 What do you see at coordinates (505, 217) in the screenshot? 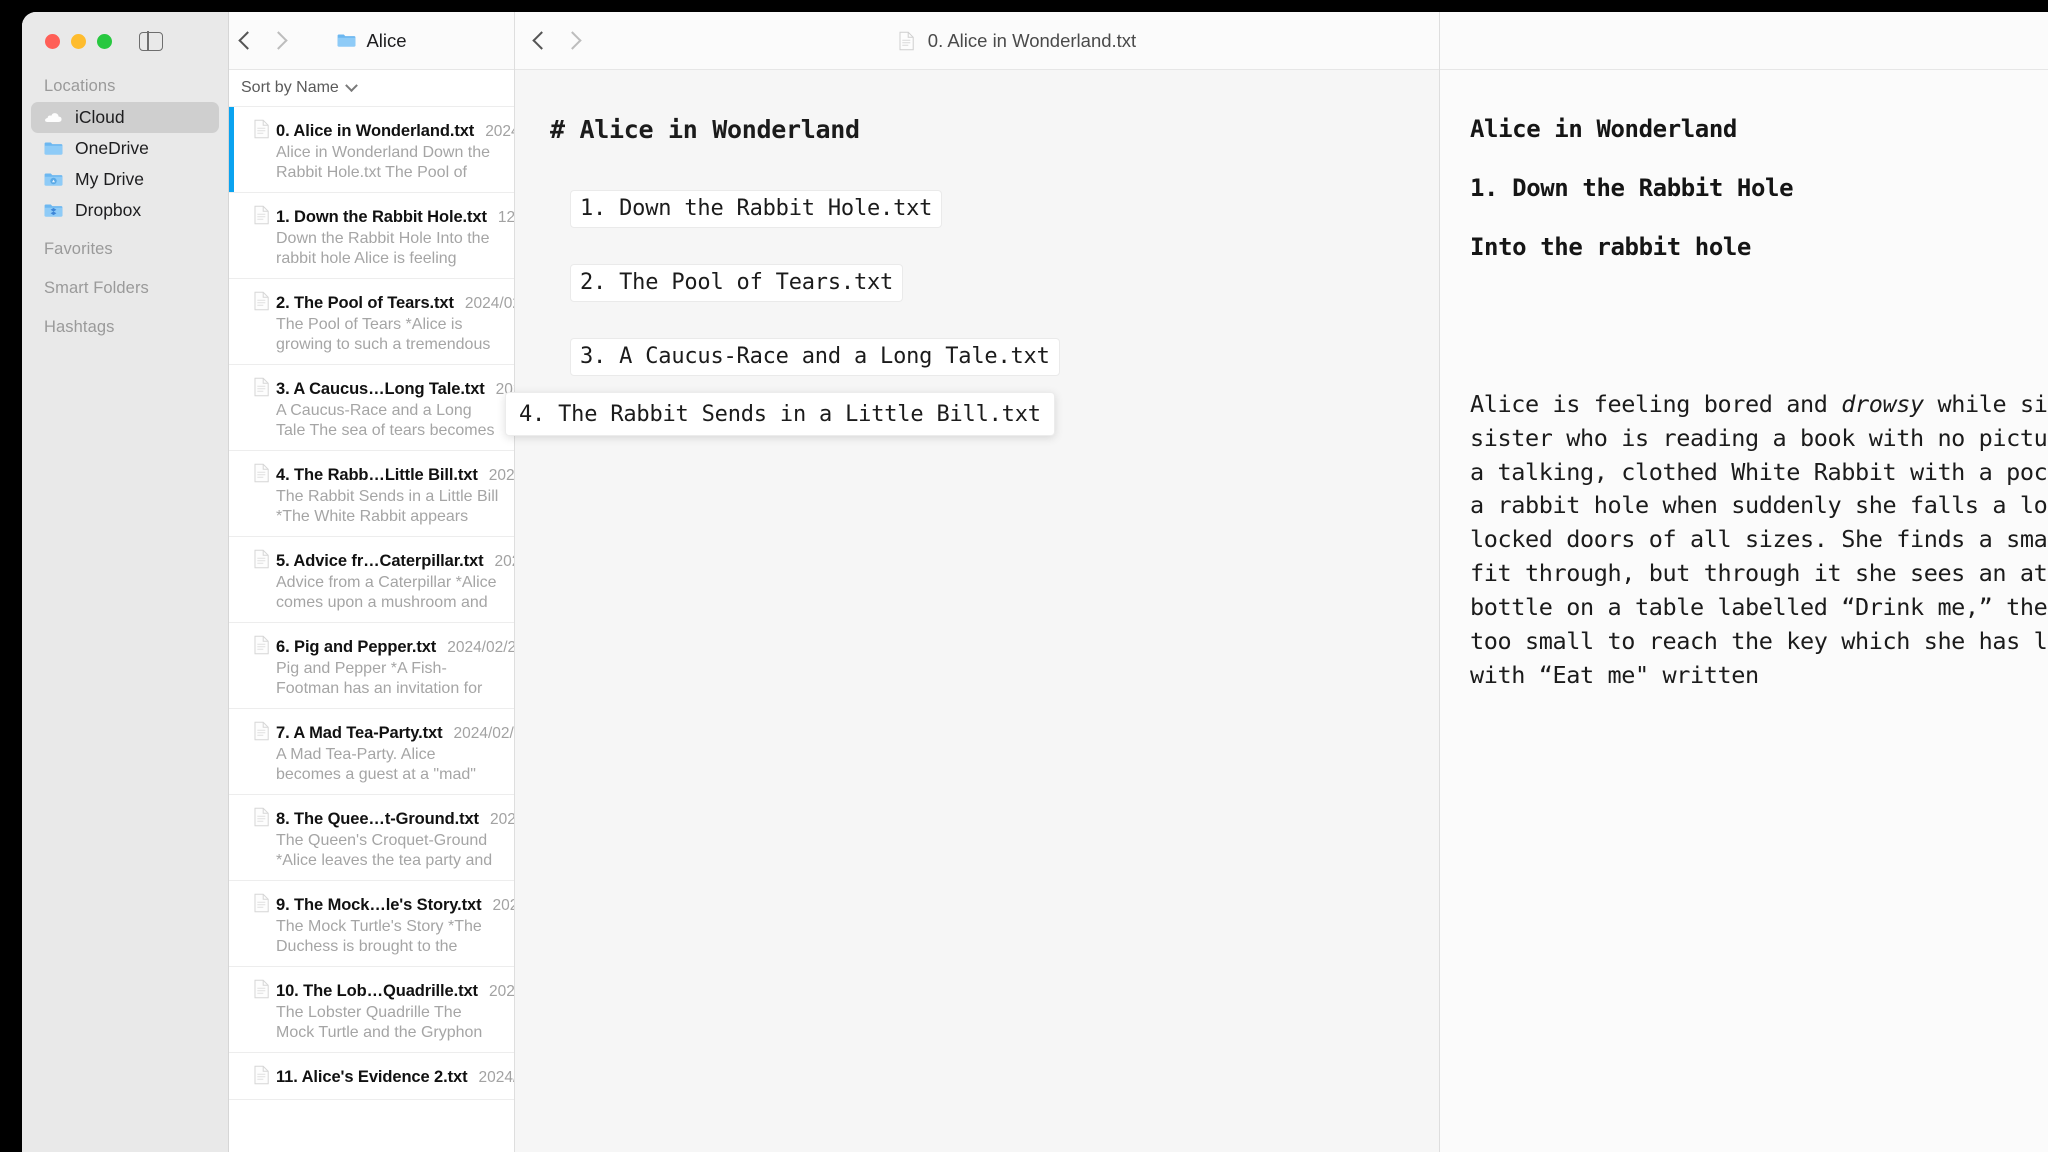
I see `file-date: 12:28` at bounding box center [505, 217].